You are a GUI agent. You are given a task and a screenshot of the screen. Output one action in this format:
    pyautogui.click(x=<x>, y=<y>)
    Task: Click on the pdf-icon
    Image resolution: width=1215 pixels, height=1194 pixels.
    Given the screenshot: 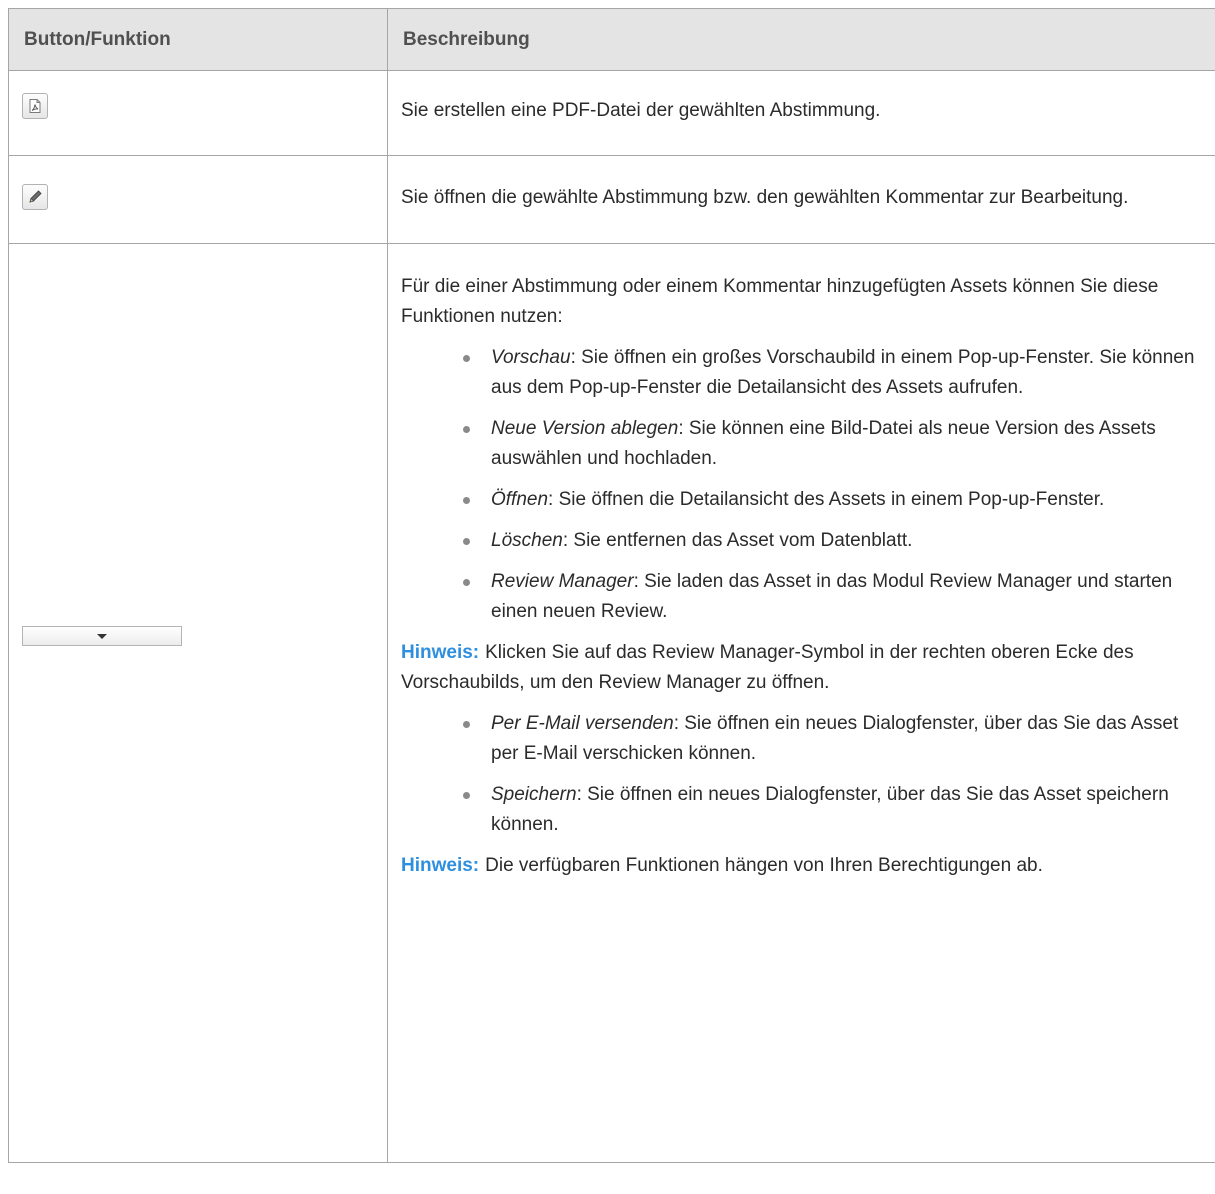 What is the action you would take?
    pyautogui.click(x=35, y=106)
    